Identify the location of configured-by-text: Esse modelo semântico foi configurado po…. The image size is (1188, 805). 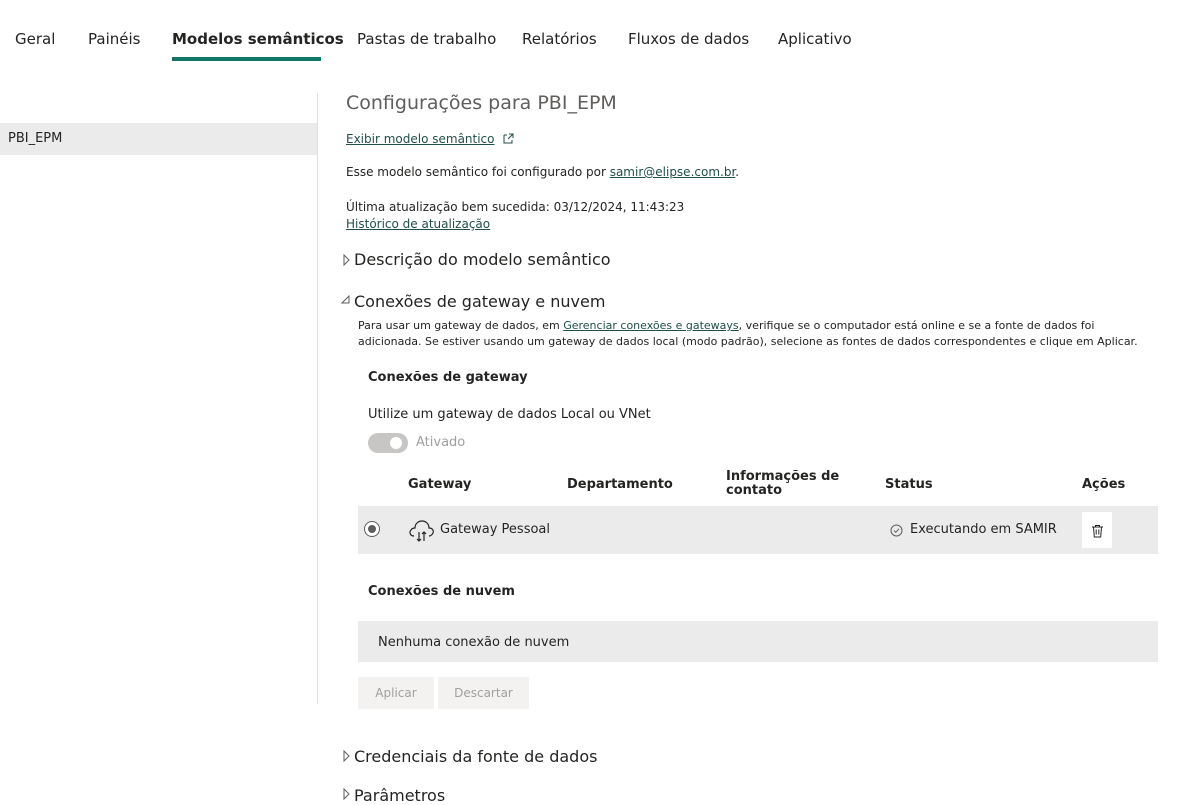
(542, 172).